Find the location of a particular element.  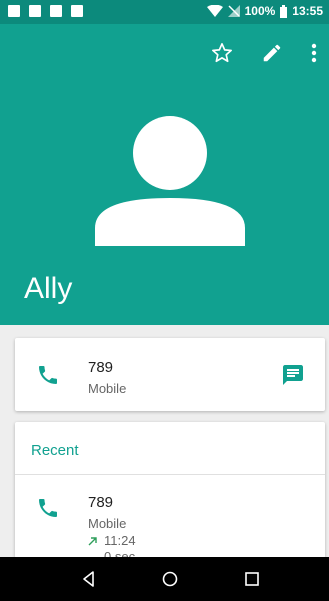

divider is located at coordinates (170, 474).